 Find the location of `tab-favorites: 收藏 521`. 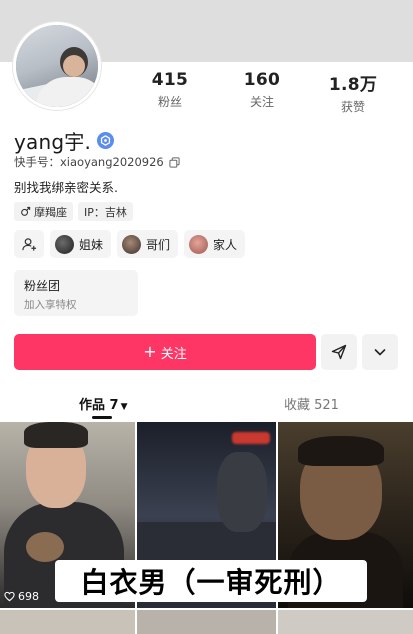

tab-favorites: 收藏 521 is located at coordinates (311, 403).